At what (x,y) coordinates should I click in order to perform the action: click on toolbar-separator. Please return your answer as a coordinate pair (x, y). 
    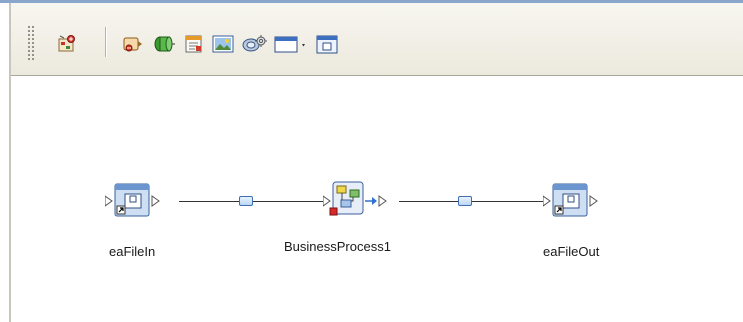
    Looking at the image, I should click on (105, 42).